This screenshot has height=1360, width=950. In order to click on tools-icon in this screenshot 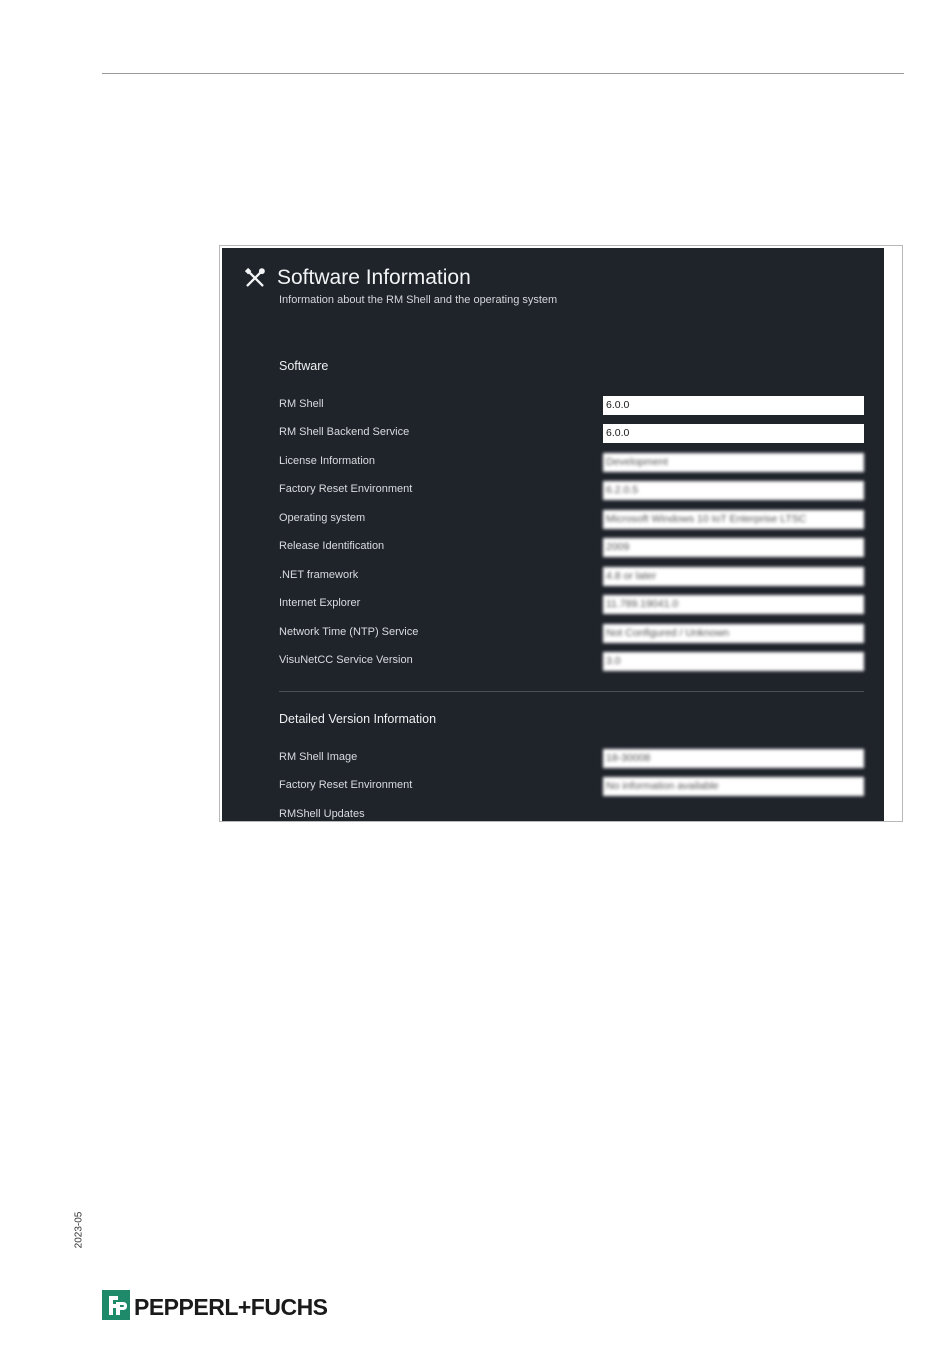, I will do `click(254, 277)`.